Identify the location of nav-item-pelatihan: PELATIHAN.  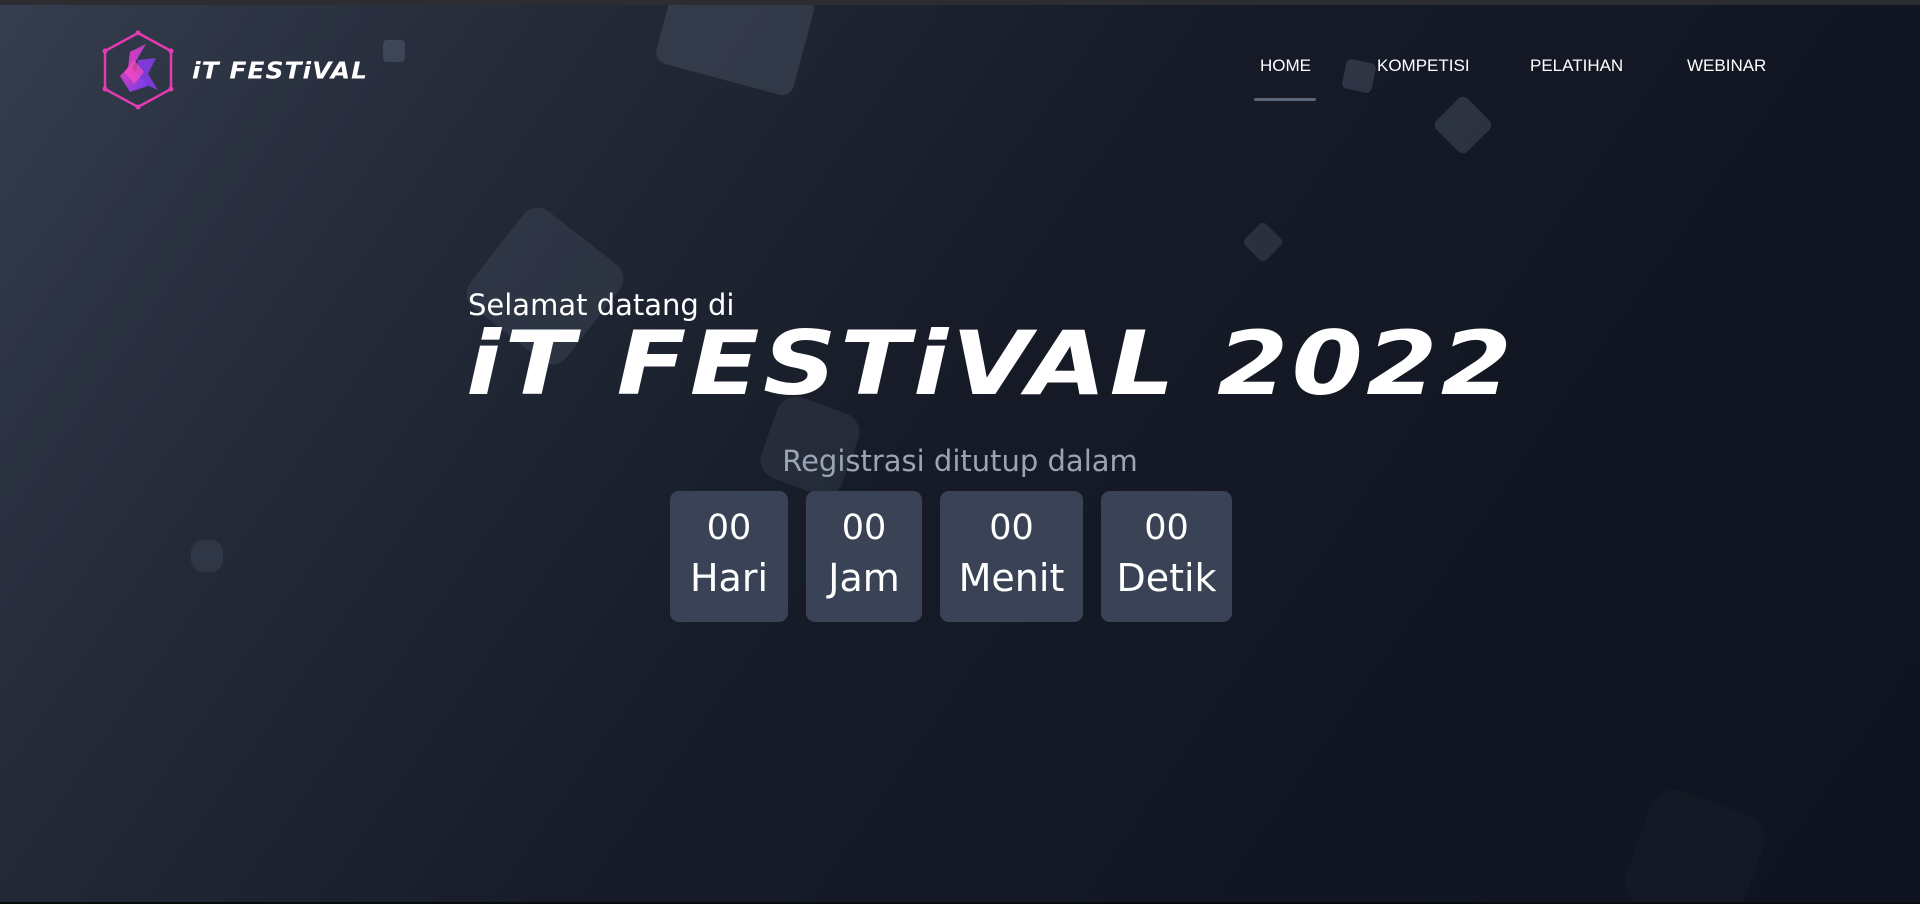
(1576, 66).